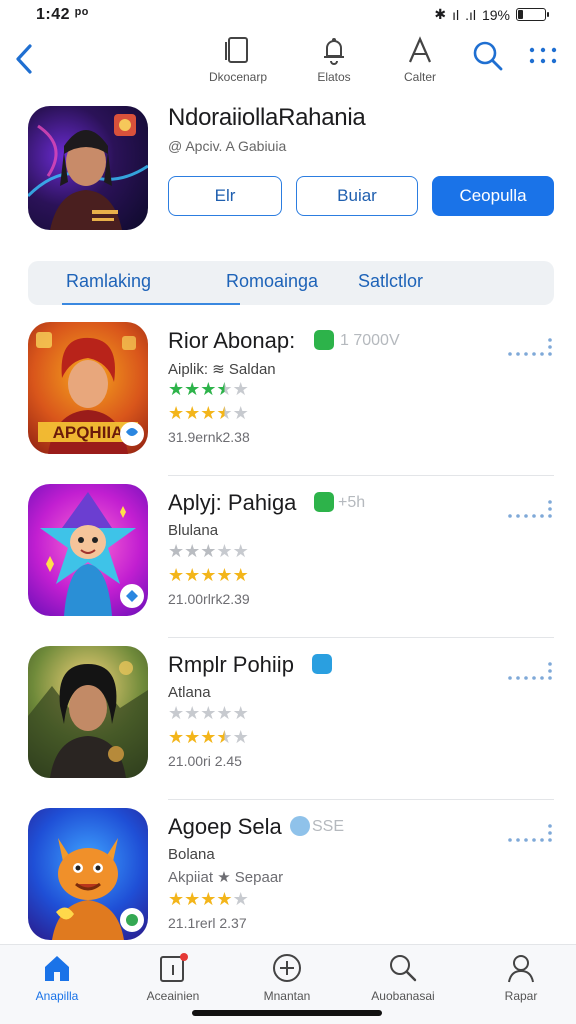 This screenshot has height=1024, width=576. I want to click on nav-item-calter: Calter, so click(420, 59).